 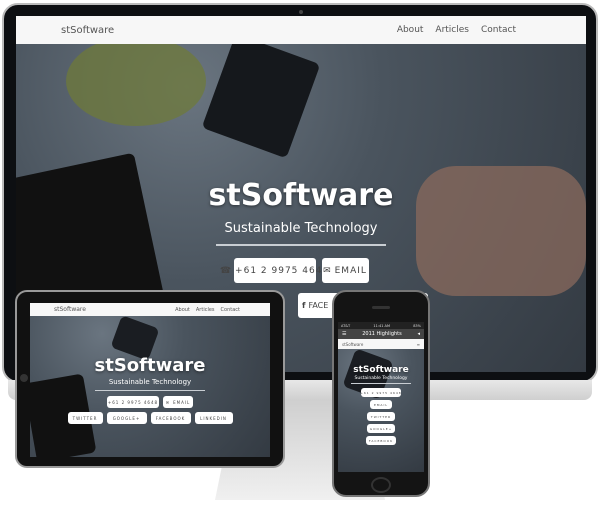 What do you see at coordinates (381, 485) in the screenshot?
I see `phone-home-button` at bounding box center [381, 485].